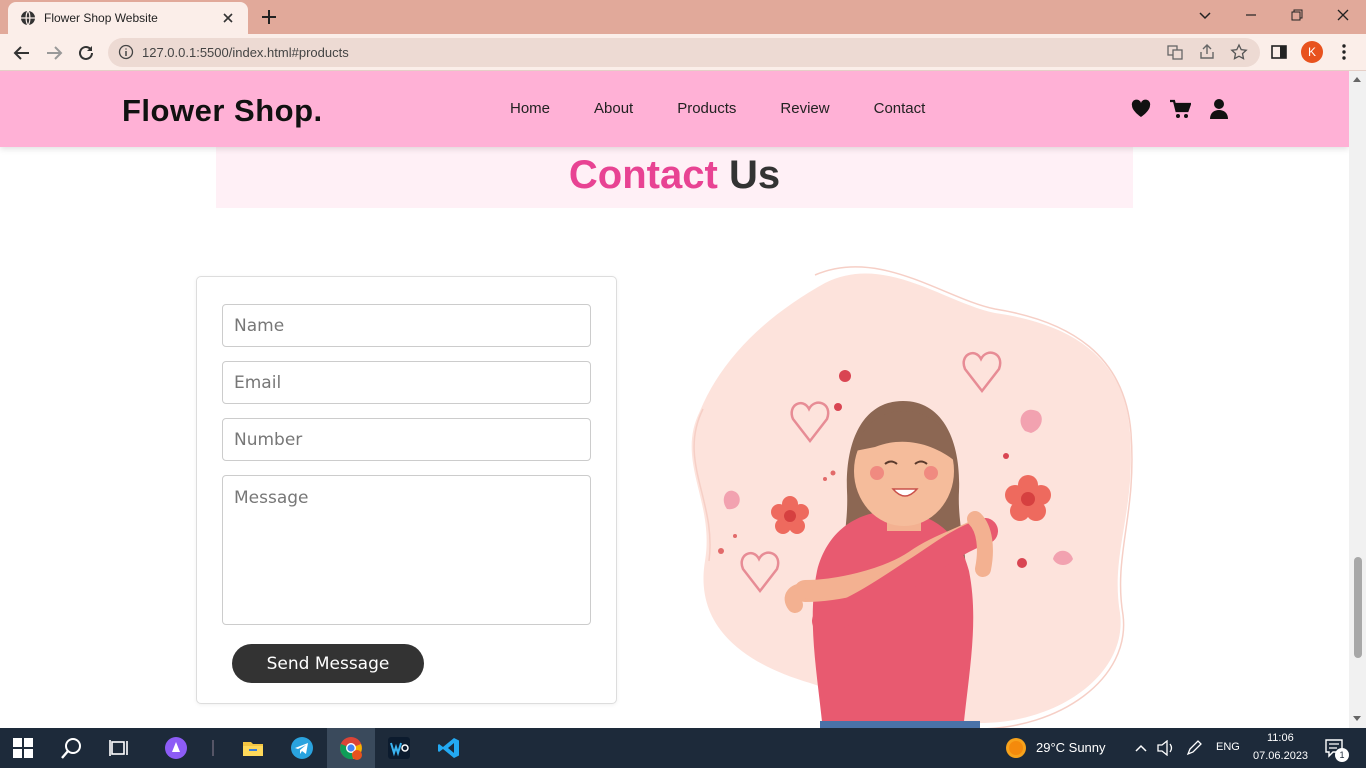 This screenshot has height=768, width=1366. I want to click on pen-icon, so click(1194, 748).